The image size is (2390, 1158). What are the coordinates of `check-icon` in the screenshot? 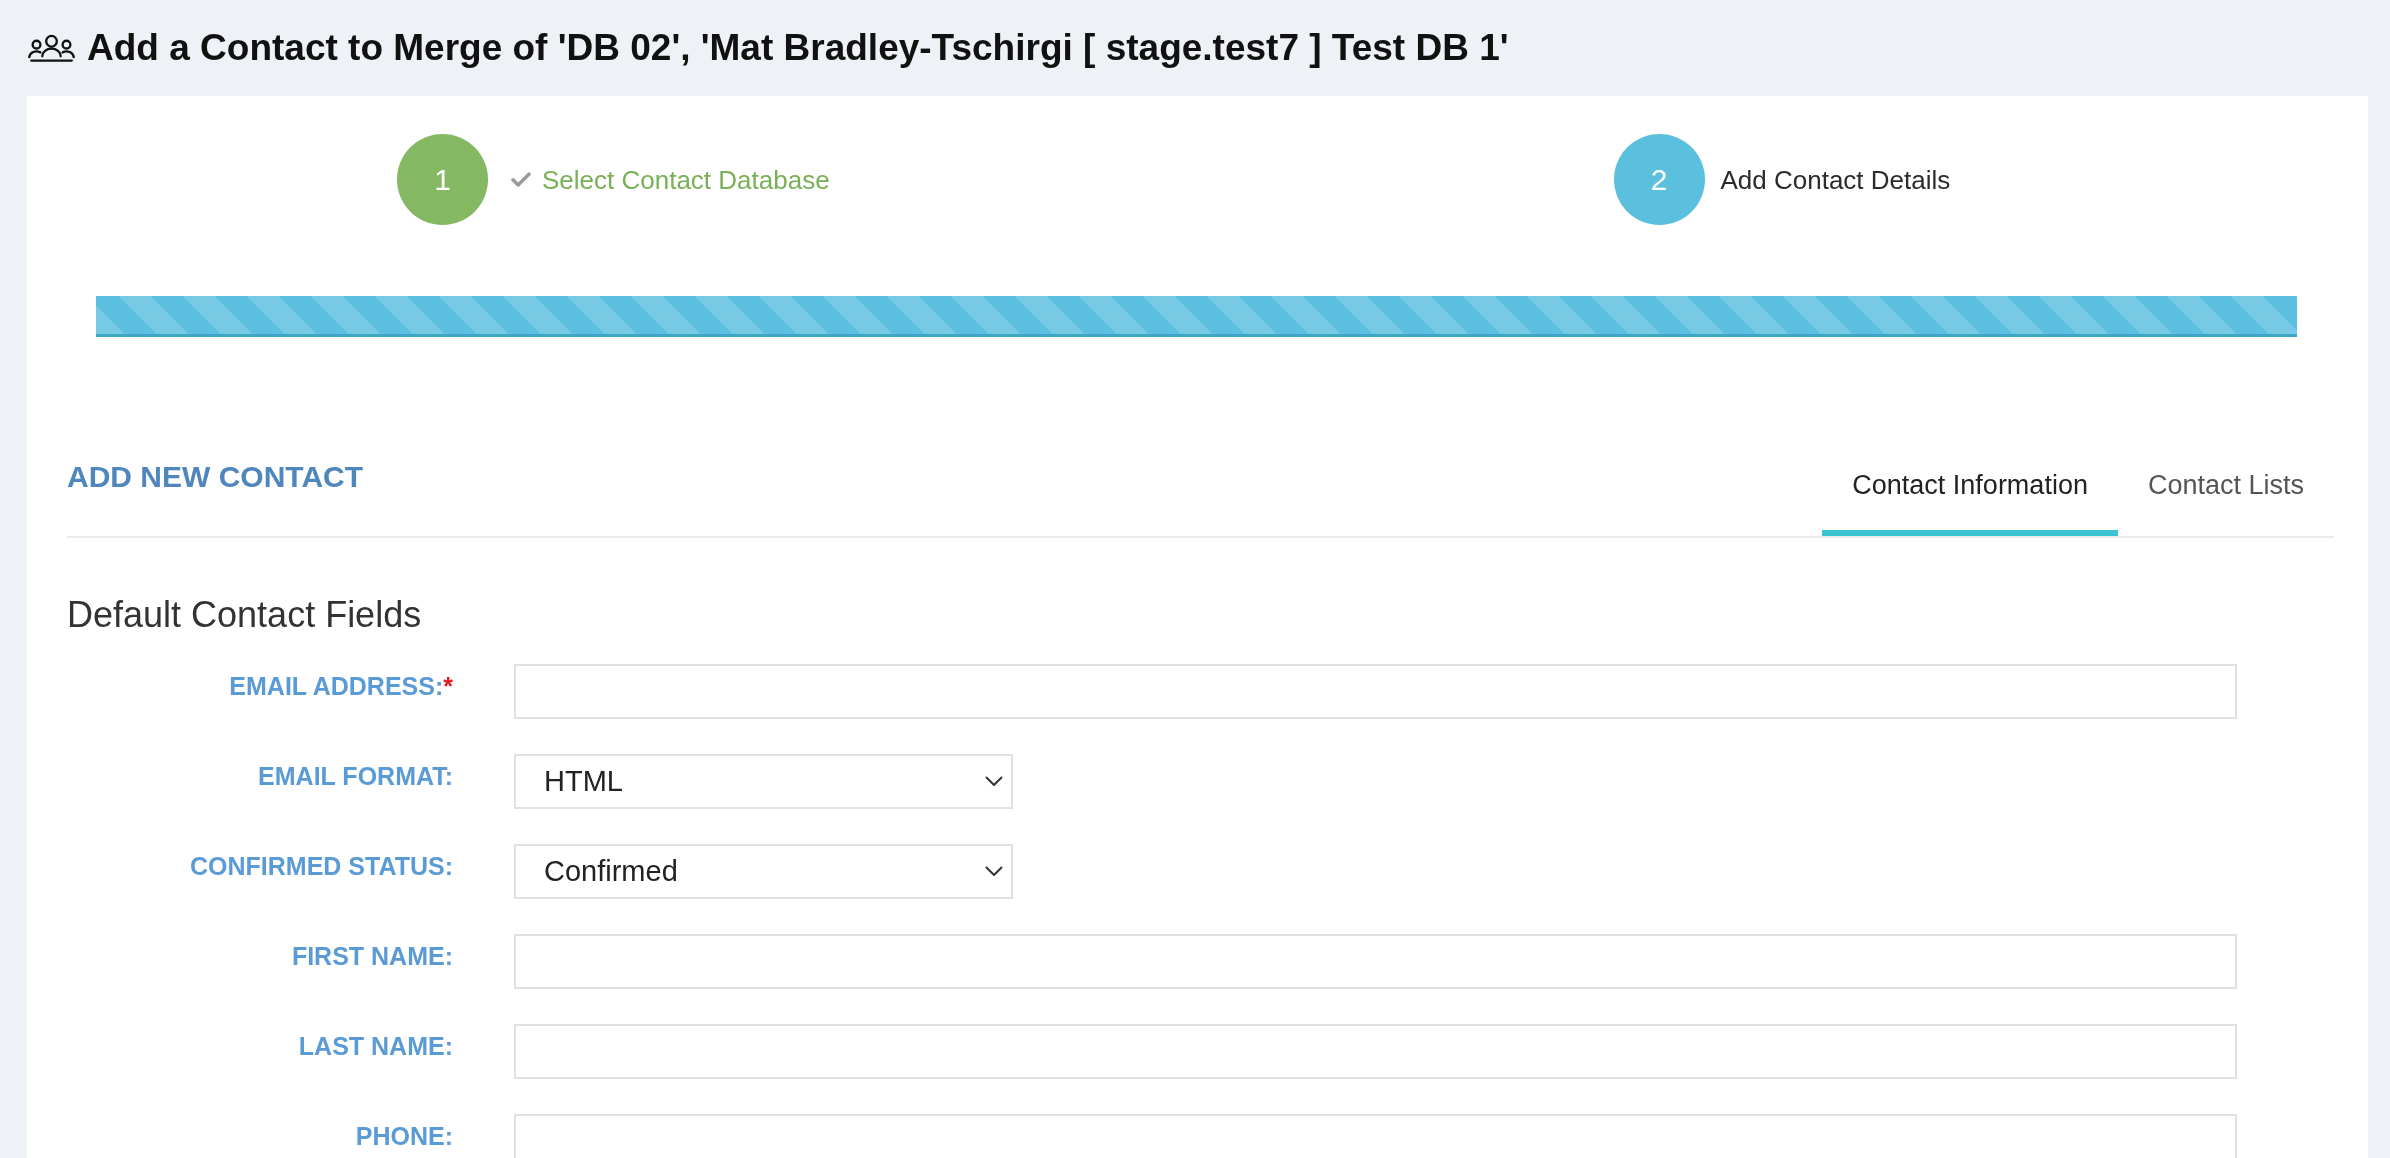 It's located at (521, 179).